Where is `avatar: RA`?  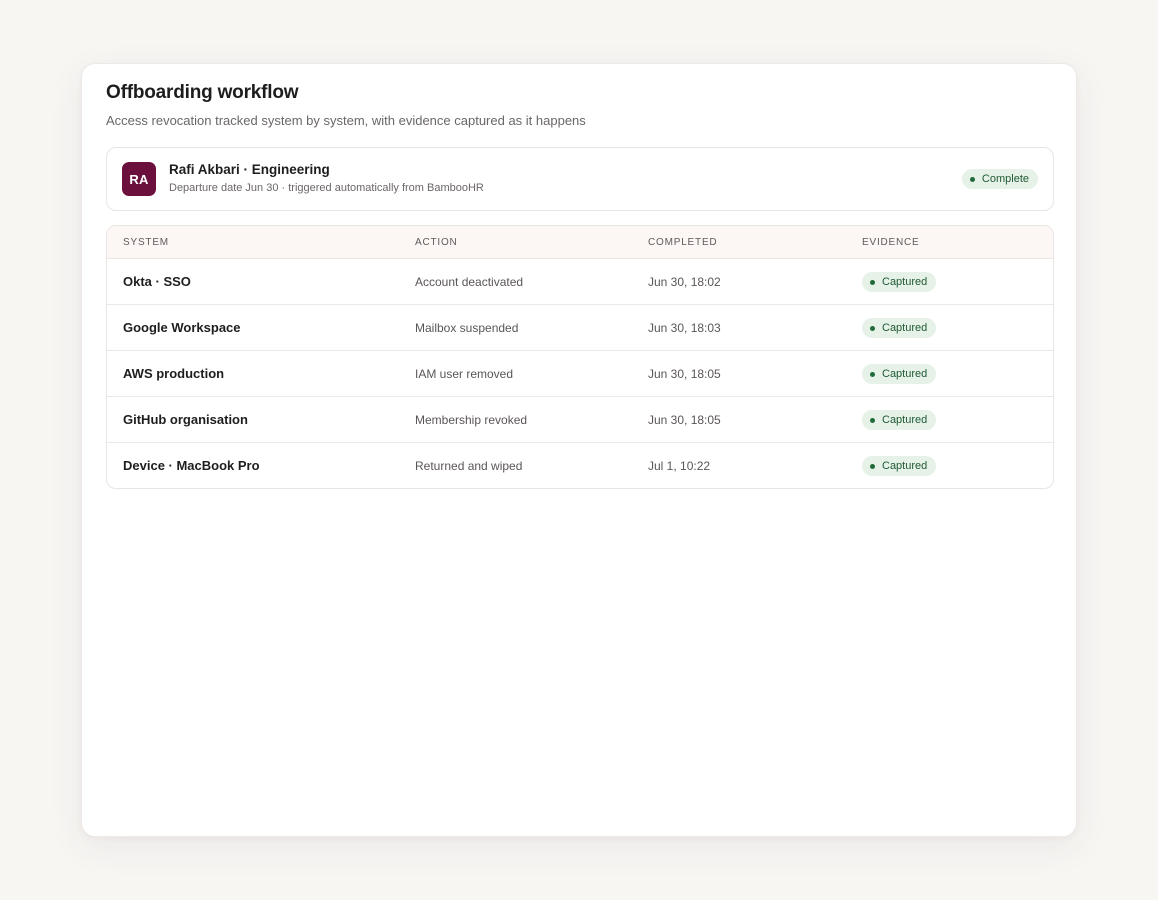 avatar: RA is located at coordinates (139, 179).